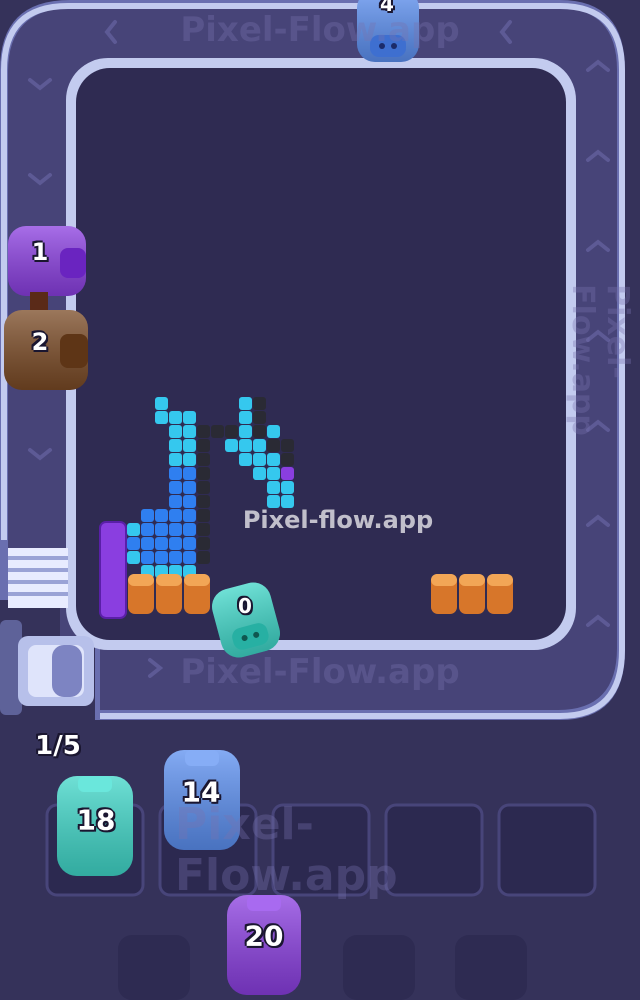 The height and width of the screenshot is (1000, 640). I want to click on track-watermark-top: Pixel-Flow.app, so click(320, 30).